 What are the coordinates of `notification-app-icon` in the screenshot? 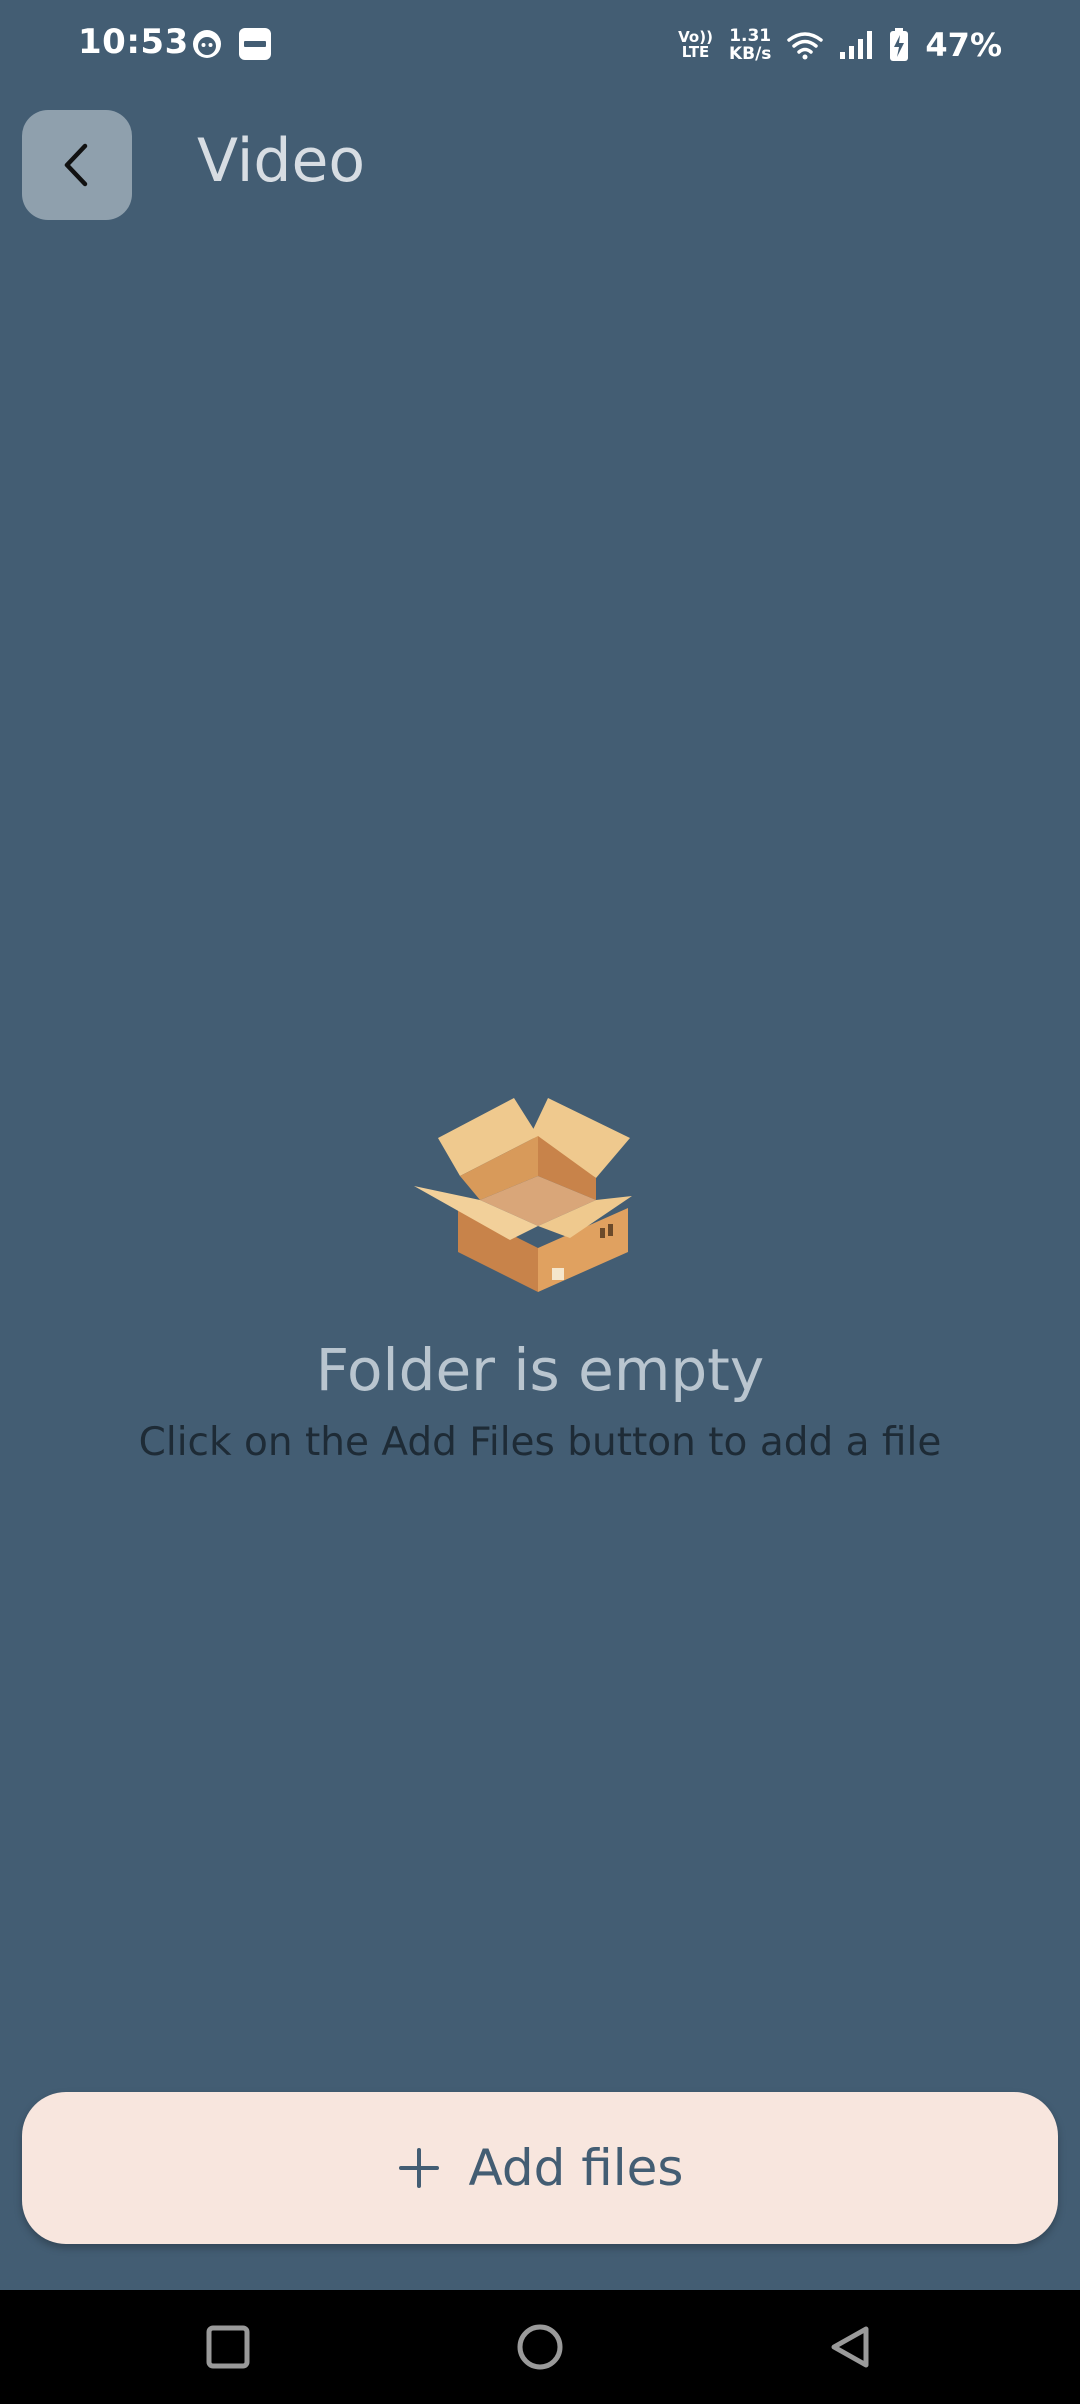 It's located at (207, 44).